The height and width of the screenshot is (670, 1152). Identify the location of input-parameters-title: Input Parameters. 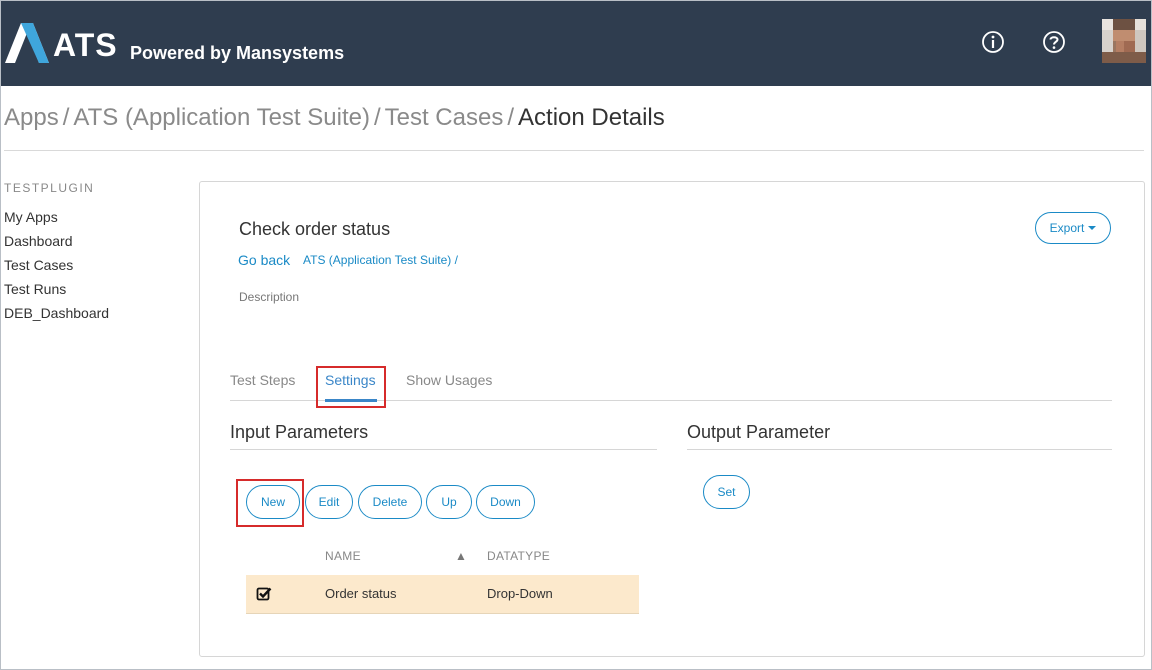
(299, 432).